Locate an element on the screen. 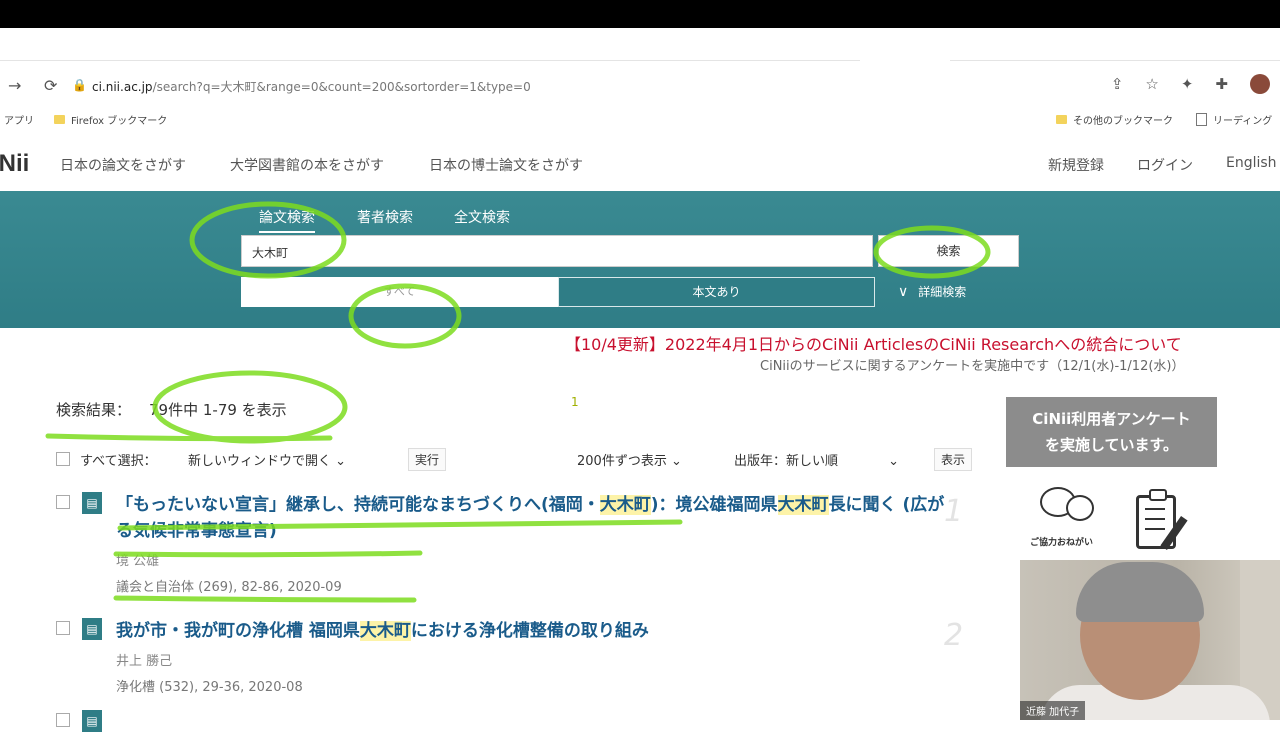  nav-articles: 日本の論文をさがす is located at coordinates (123, 165).